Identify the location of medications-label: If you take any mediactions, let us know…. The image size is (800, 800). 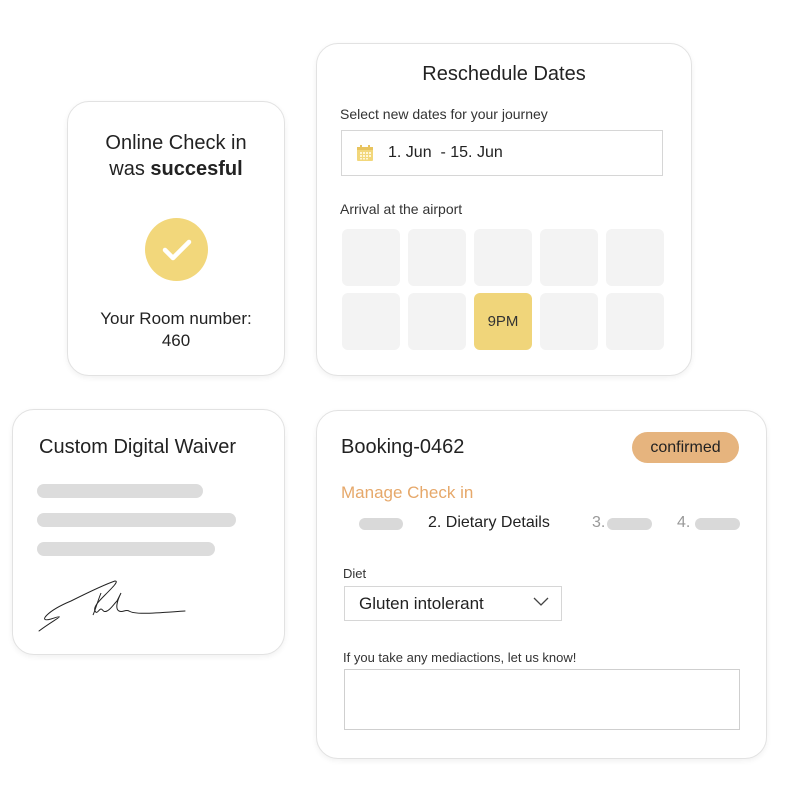
(460, 657).